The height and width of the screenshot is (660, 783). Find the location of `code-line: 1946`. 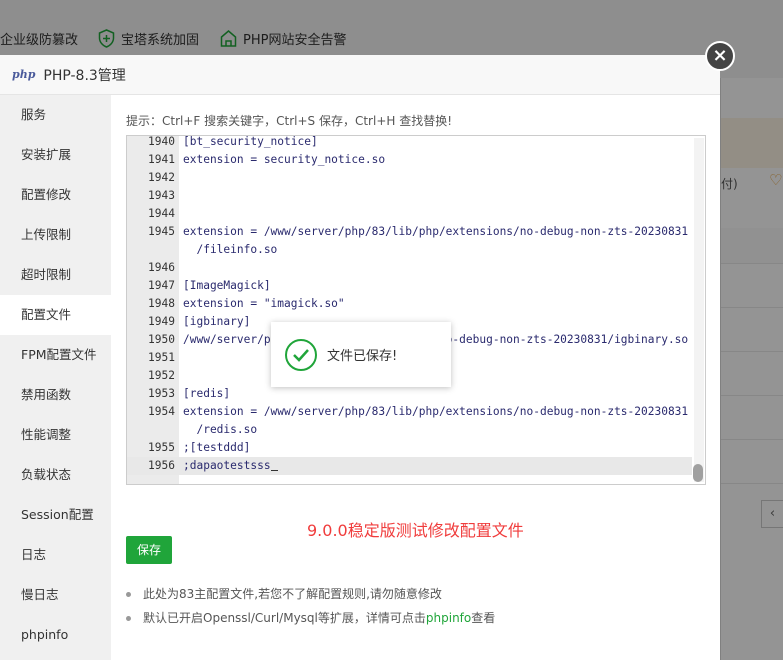

code-line: 1946 is located at coordinates (409, 268).